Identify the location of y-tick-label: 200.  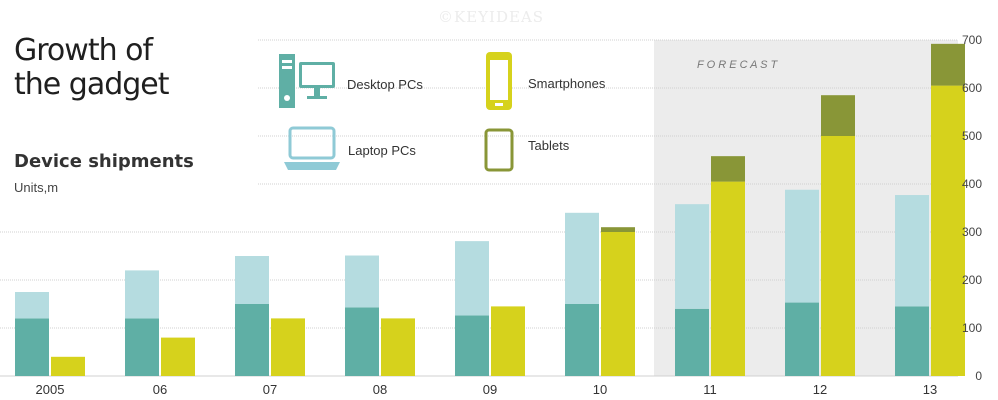
(972, 280).